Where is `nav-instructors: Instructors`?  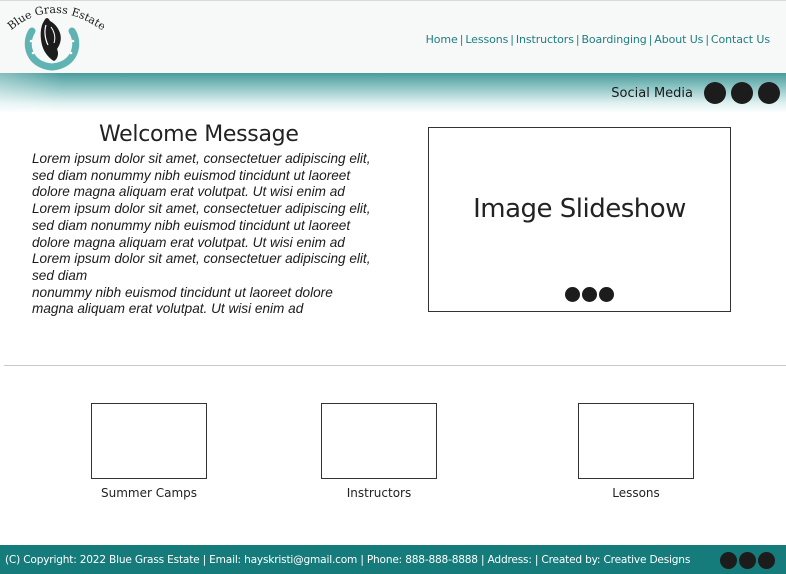 nav-instructors: Instructors is located at coordinates (545, 39).